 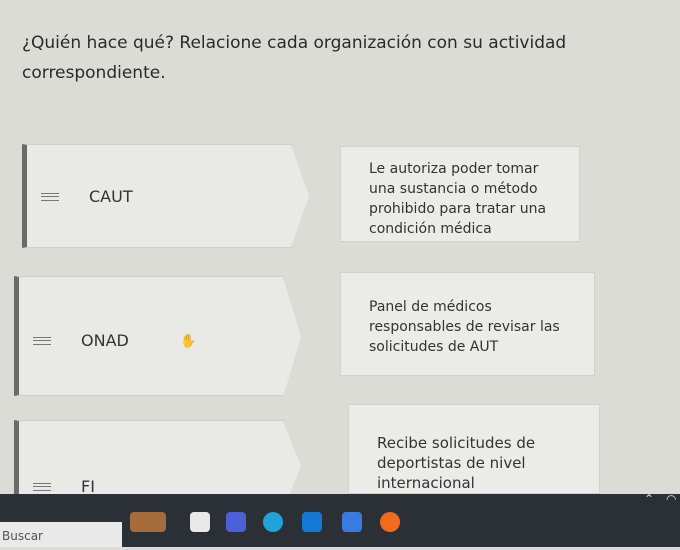 What do you see at coordinates (236, 522) in the screenshot?
I see `media-icon` at bounding box center [236, 522].